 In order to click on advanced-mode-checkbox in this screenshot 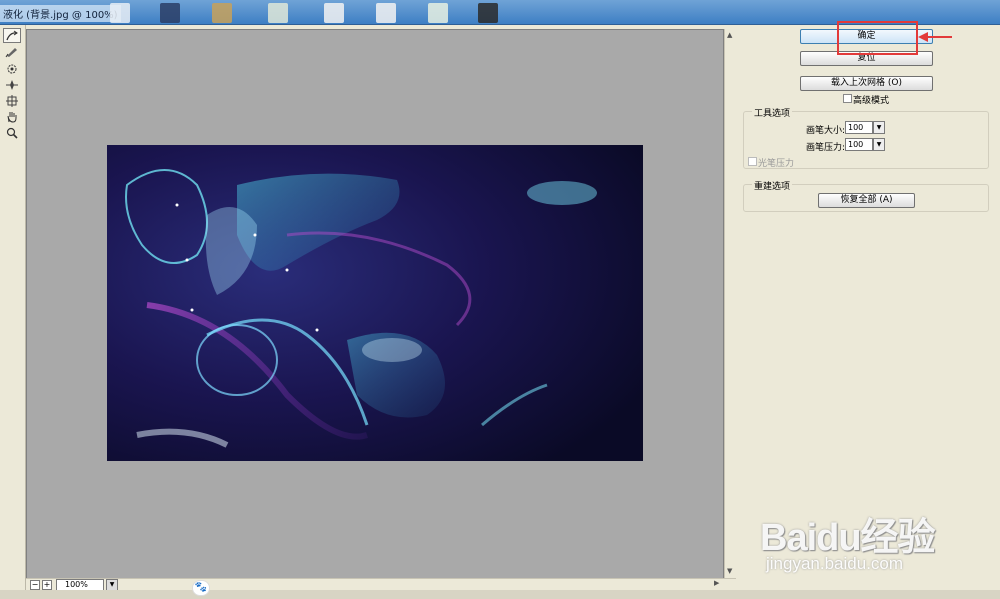, I will do `click(847, 98)`.